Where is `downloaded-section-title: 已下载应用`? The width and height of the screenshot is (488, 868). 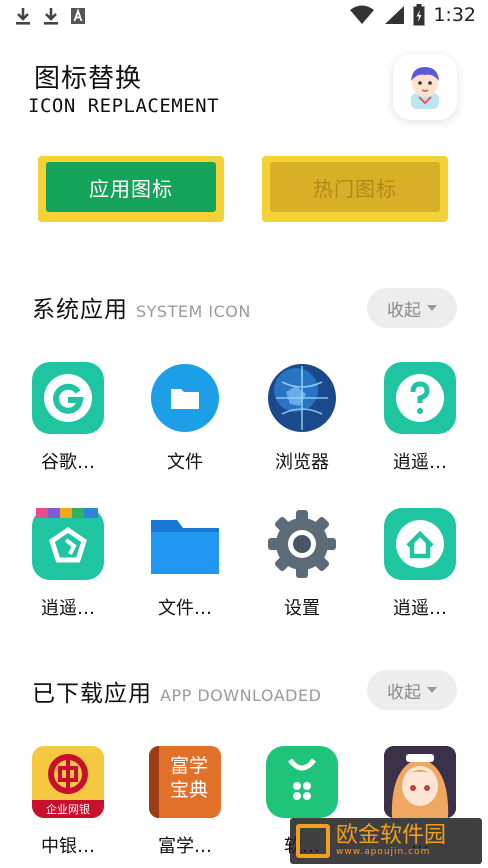 downloaded-section-title: 已下载应用 is located at coordinates (92, 694).